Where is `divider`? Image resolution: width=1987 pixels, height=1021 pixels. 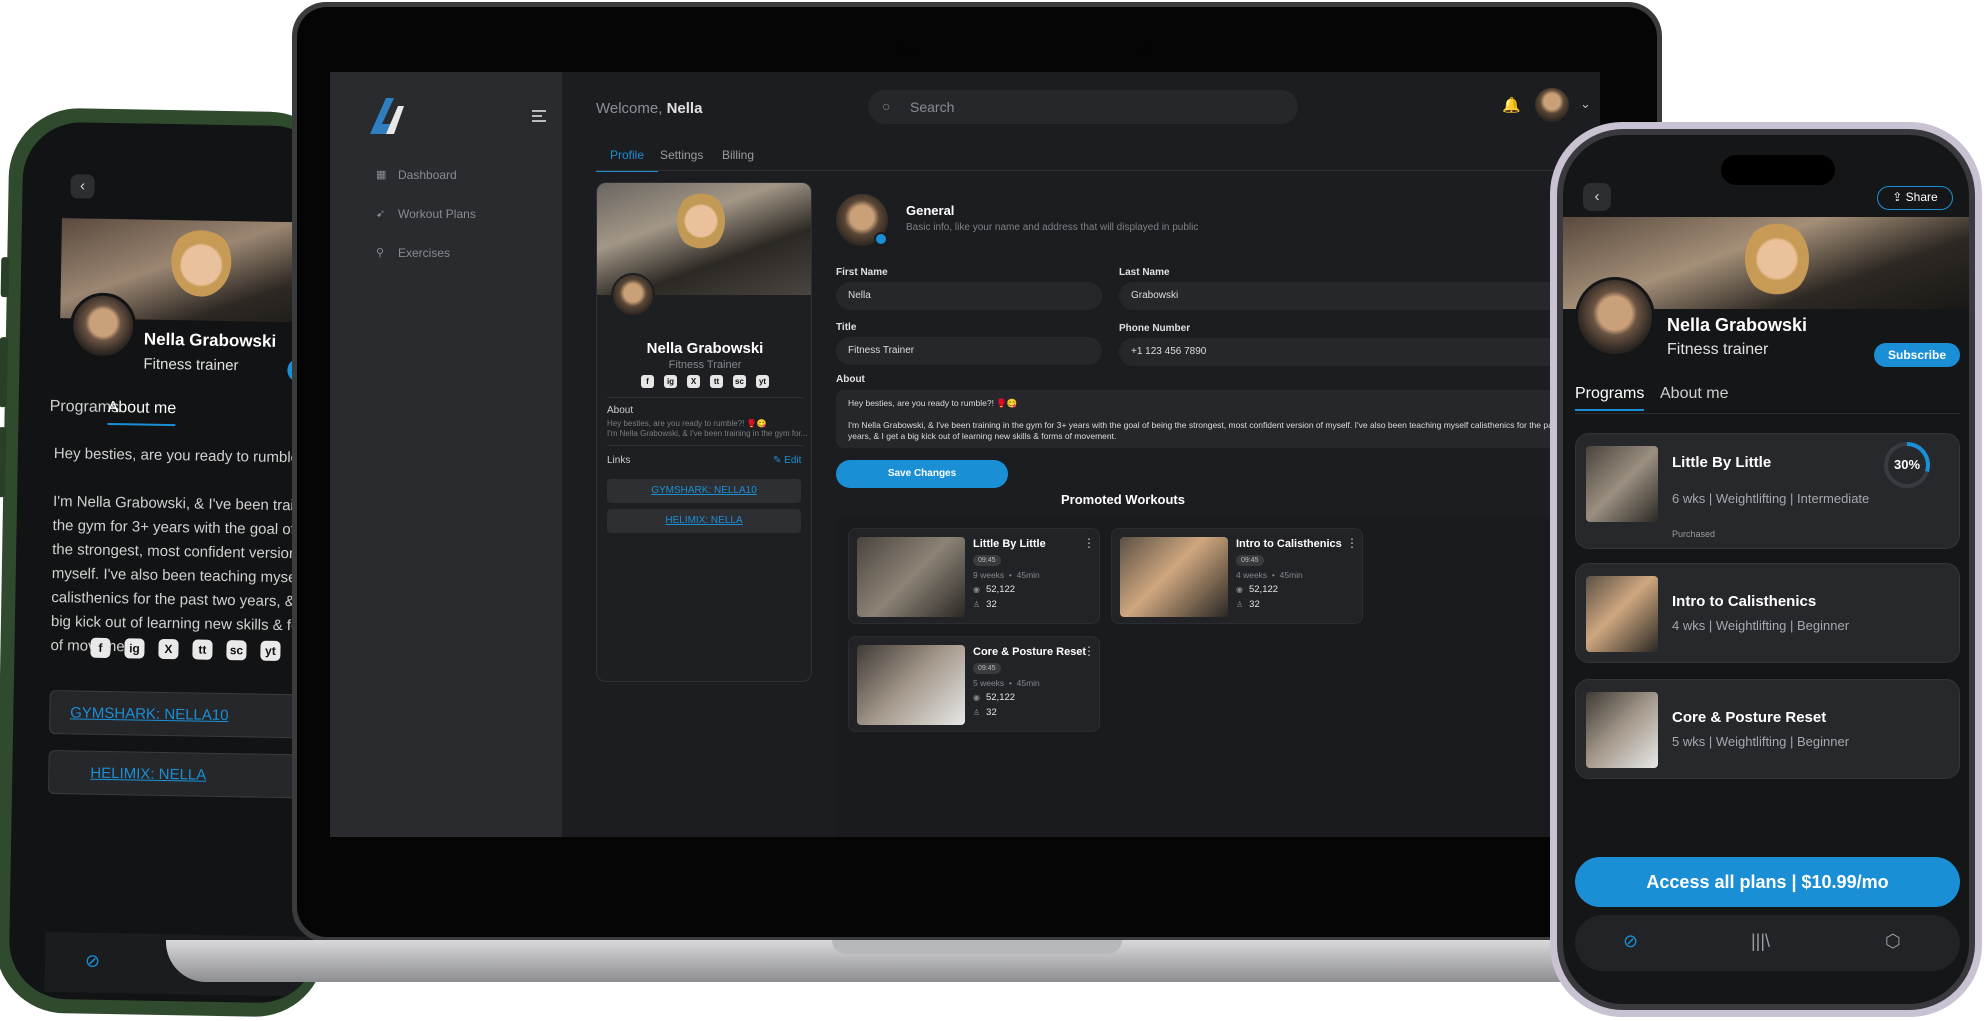
divider is located at coordinates (705, 397).